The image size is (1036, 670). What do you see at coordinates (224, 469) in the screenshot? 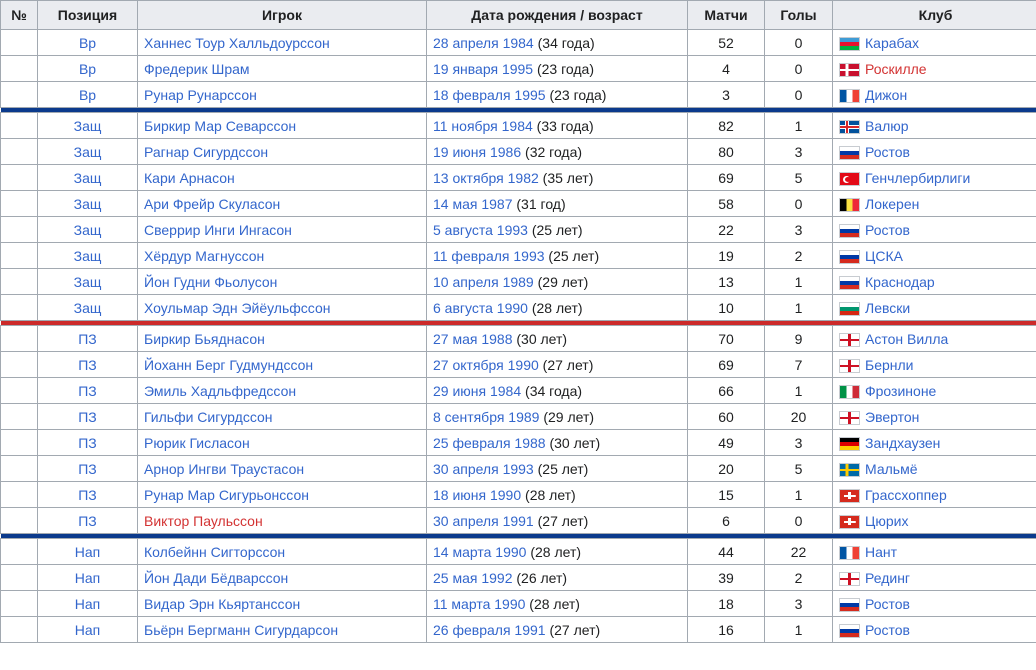
I see `player-link: Арнор Ингви Траустасон` at bounding box center [224, 469].